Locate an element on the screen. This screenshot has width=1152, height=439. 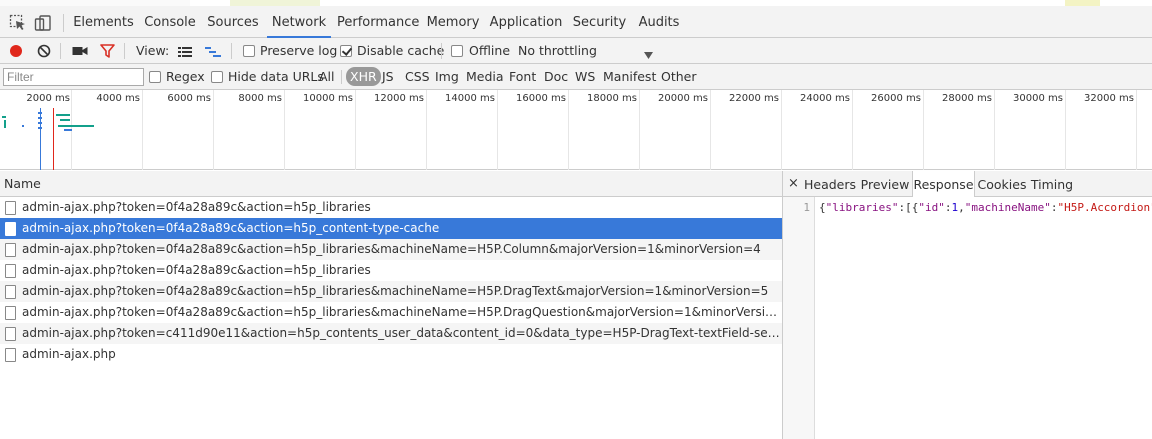
hide-data-urls-label: Hide data URLs is located at coordinates (276, 76).